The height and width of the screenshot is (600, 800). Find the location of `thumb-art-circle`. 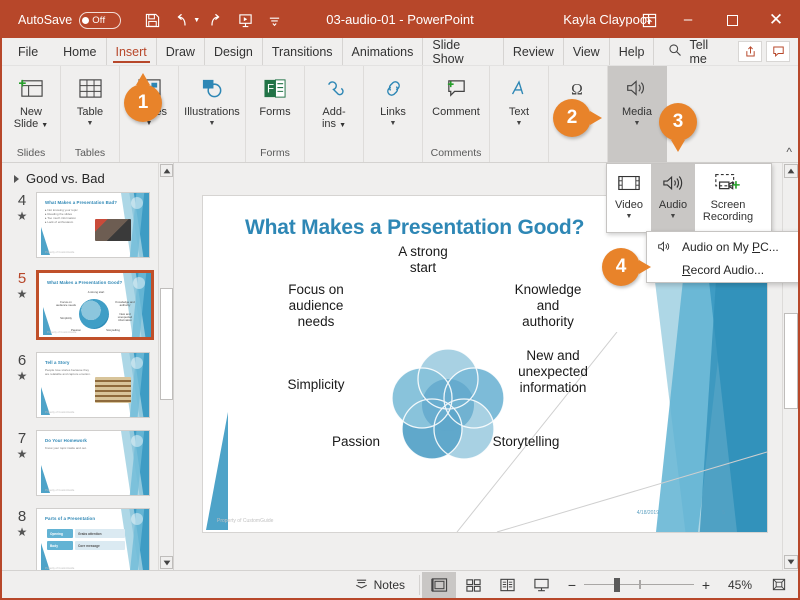

thumb-art-circle is located at coordinates (137, 363).